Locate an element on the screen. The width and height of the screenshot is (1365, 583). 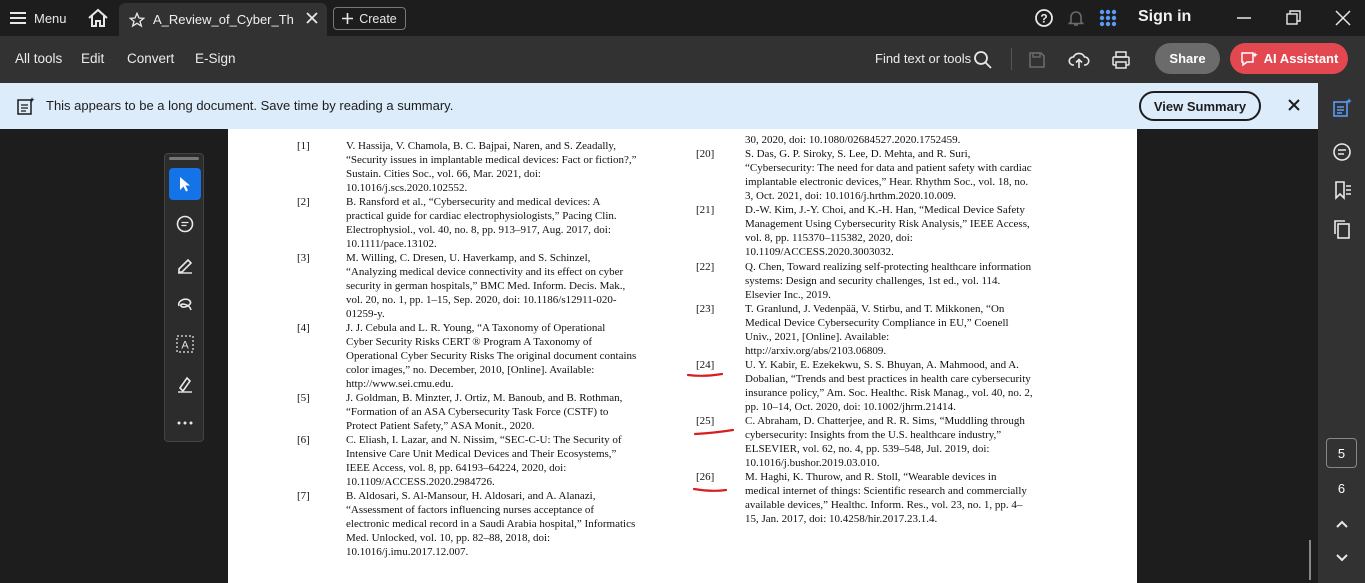
comment-icon is located at coordinates (1342, 152).